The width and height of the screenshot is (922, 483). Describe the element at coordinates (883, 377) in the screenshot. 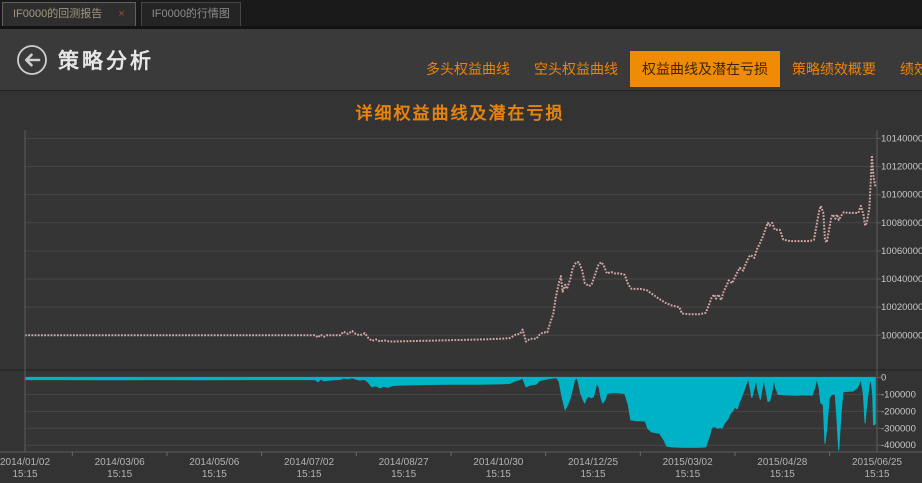

I see `y-axis-label: 0` at that location.